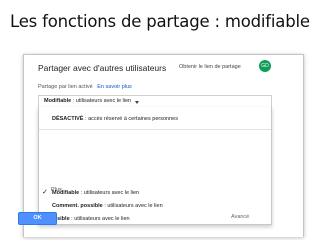 This screenshot has height=240, width=320. What do you see at coordinates (101, 101) in the screenshot?
I see `selected-level-desc: : utilisateurs avec le lien` at bounding box center [101, 101].